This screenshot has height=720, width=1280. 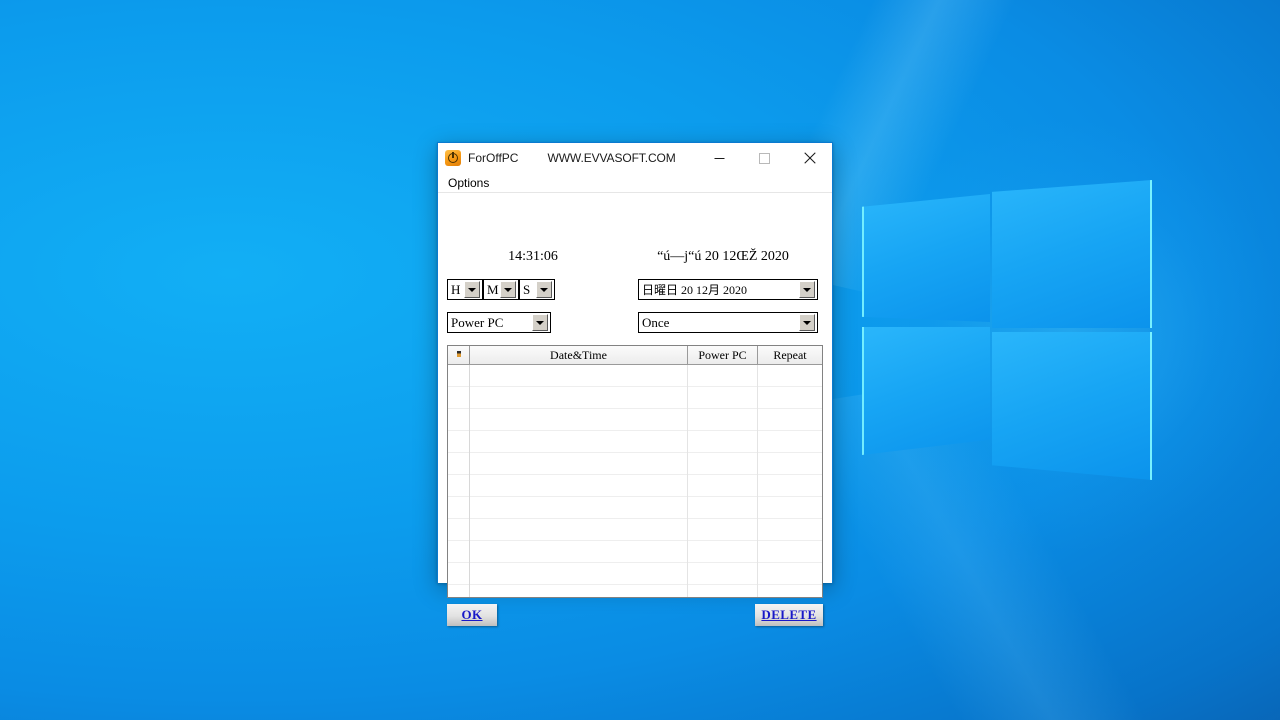 What do you see at coordinates (579, 355) in the screenshot?
I see `grid-col-datetime: Date&Time` at bounding box center [579, 355].